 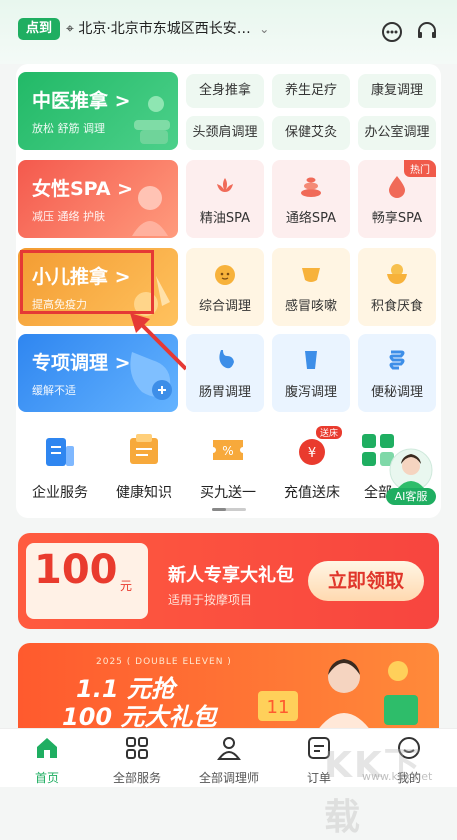 I want to click on enterprise-icon, so click(x=60, y=452).